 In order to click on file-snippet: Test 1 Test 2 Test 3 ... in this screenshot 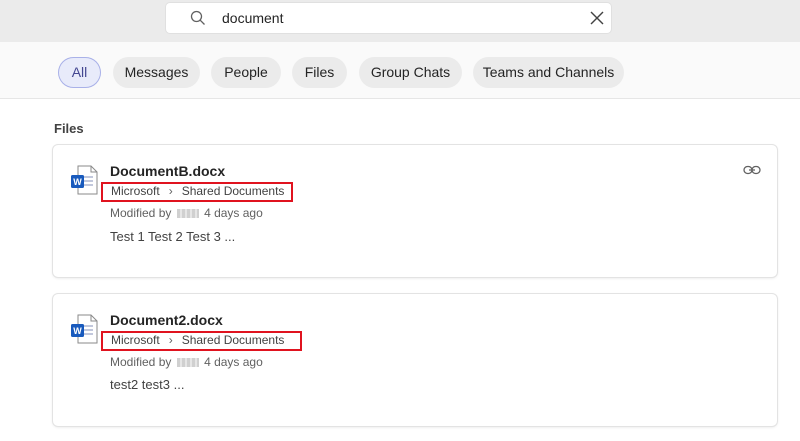, I will do `click(173, 236)`.